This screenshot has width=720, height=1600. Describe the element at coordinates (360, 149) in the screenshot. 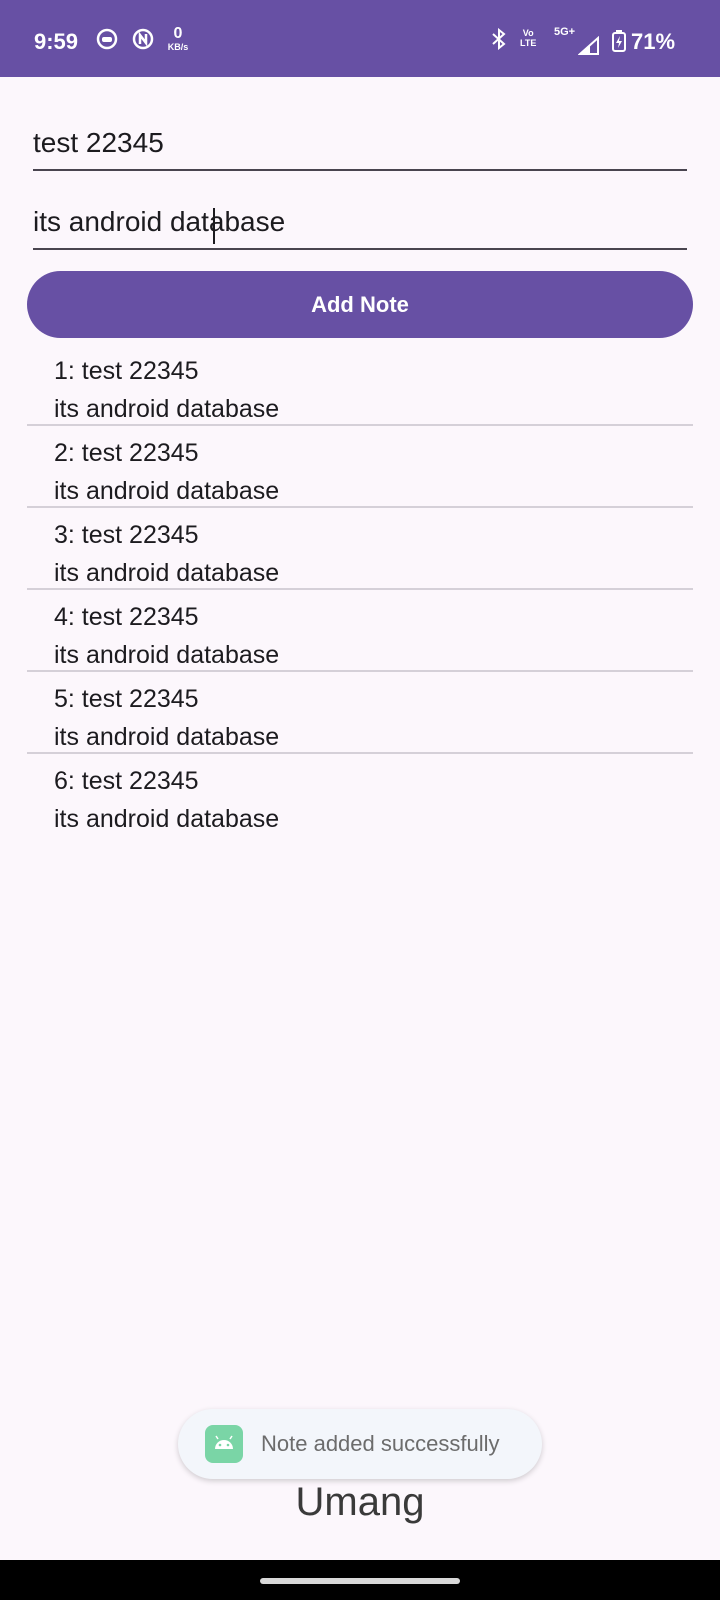

I see `title-input: test 22345` at that location.